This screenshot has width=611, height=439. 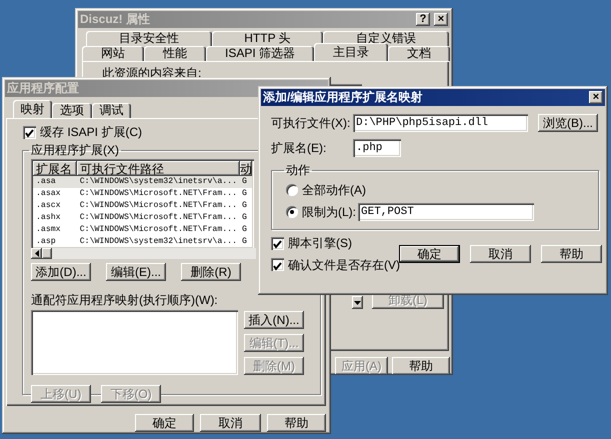 I want to click on table-row: .asa C:\WINDOWS\system32\inetsrv\a... G, so click(x=142, y=182).